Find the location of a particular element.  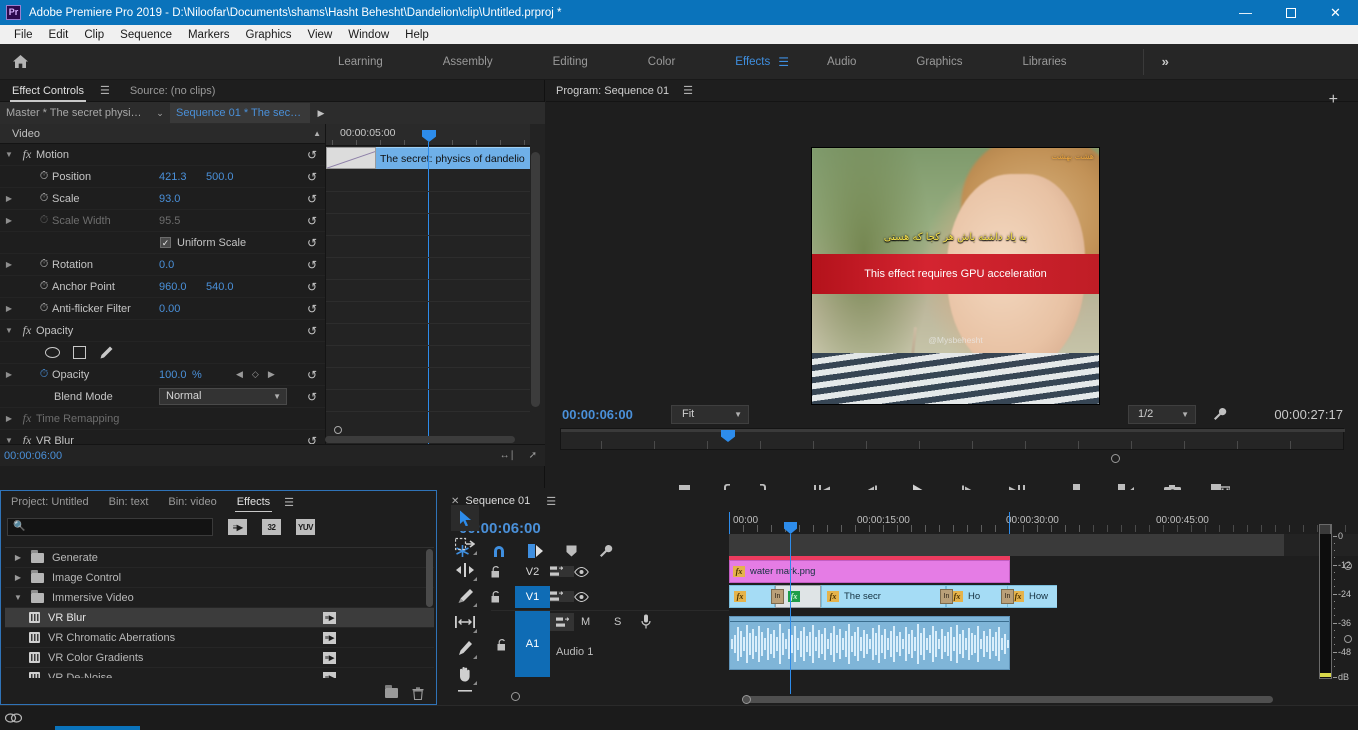

slip-tool is located at coordinates (465, 622).